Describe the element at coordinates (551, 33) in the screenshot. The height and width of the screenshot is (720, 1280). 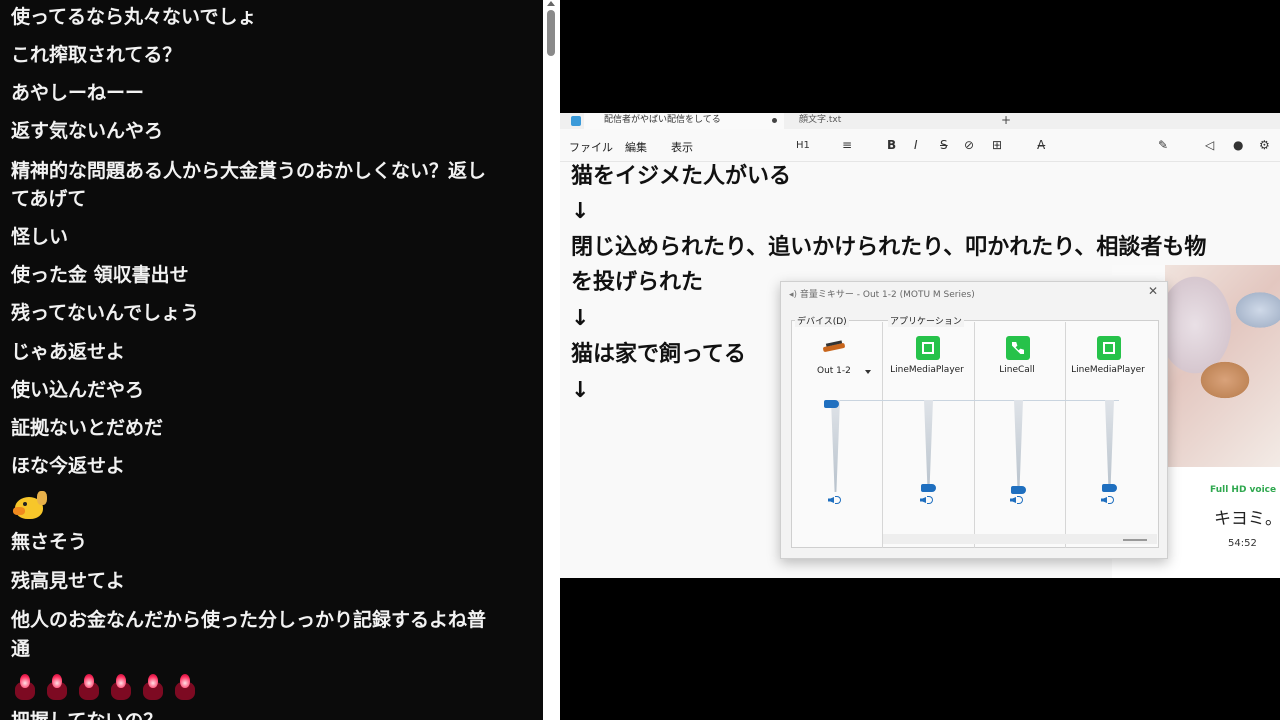
I see `scrollbar-thumb` at that location.